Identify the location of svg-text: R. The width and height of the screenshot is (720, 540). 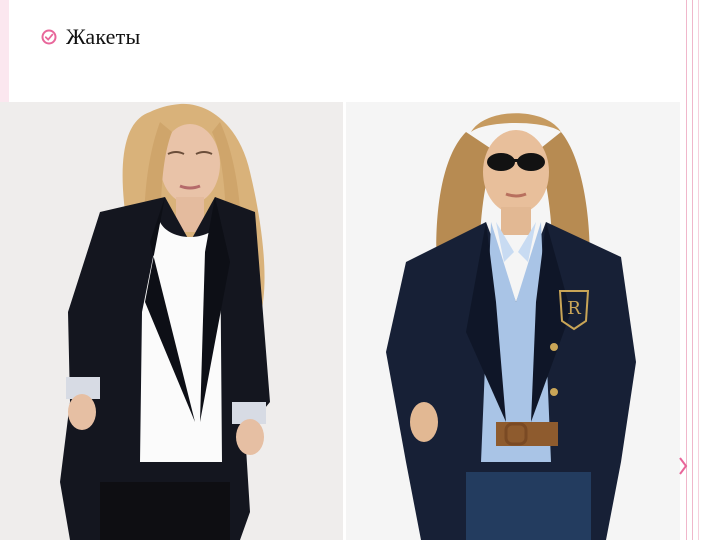
(574, 308).